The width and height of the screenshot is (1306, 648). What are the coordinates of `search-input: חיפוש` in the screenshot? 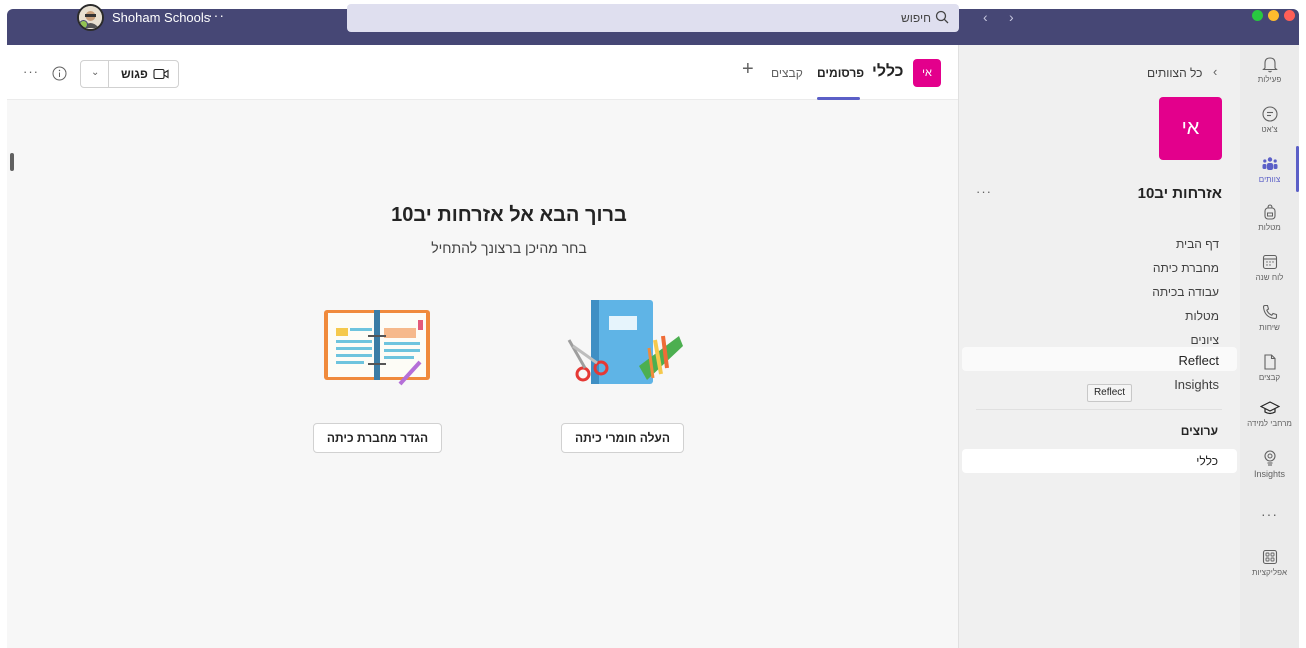 It's located at (653, 18).